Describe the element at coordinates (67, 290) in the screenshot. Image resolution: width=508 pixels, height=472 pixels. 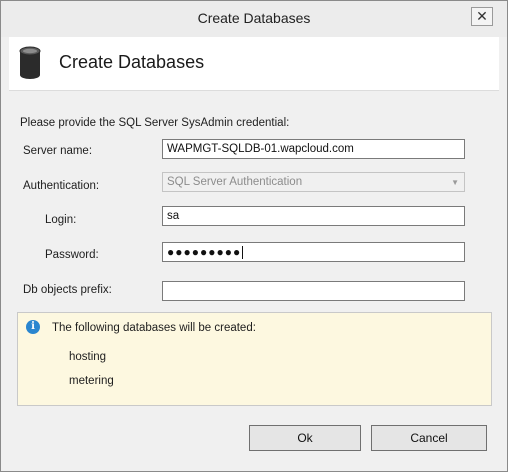
I see `prefix-label: Db objects prefix:` at that location.